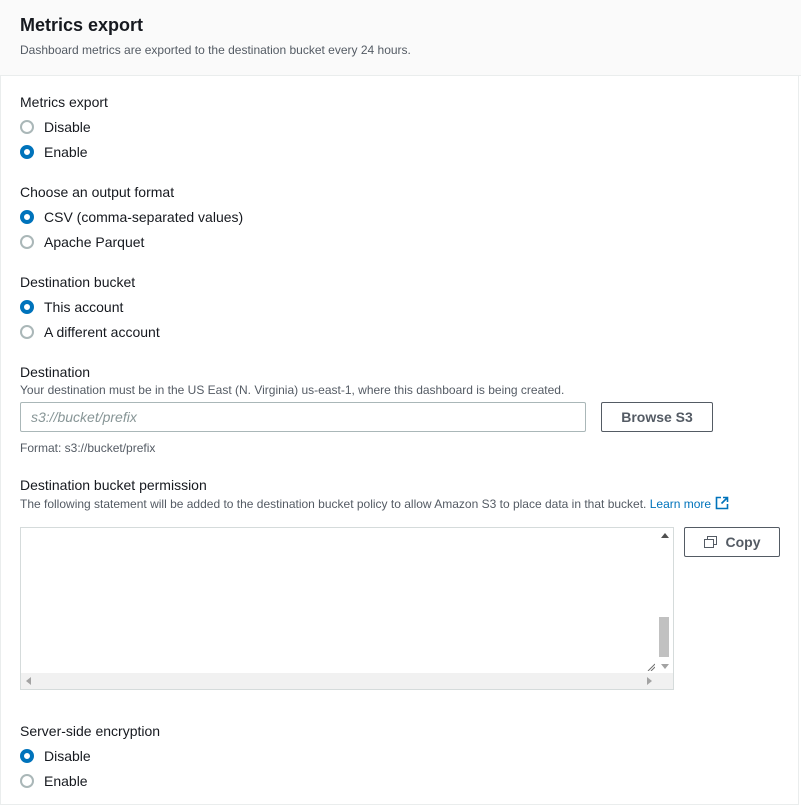 This screenshot has width=801, height=806. What do you see at coordinates (303, 417) in the screenshot?
I see `destination-input` at bounding box center [303, 417].